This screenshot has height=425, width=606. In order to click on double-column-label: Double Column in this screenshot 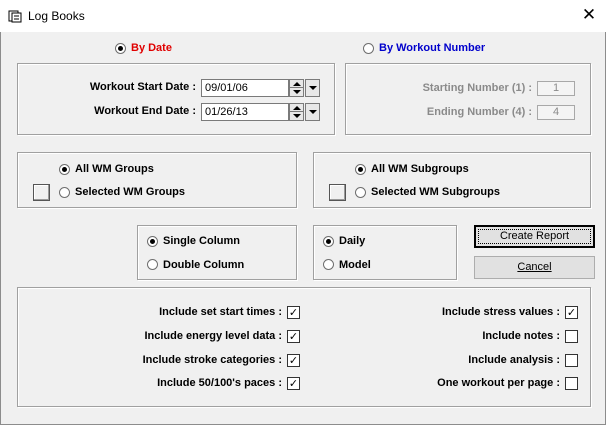, I will do `click(203, 265)`.